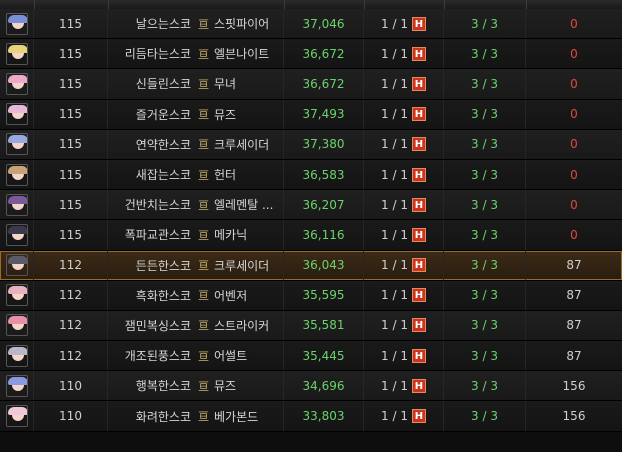 This screenshot has width=622, height=452. What do you see at coordinates (323, 385) in the screenshot?
I see `fame-value: 34,696` at bounding box center [323, 385].